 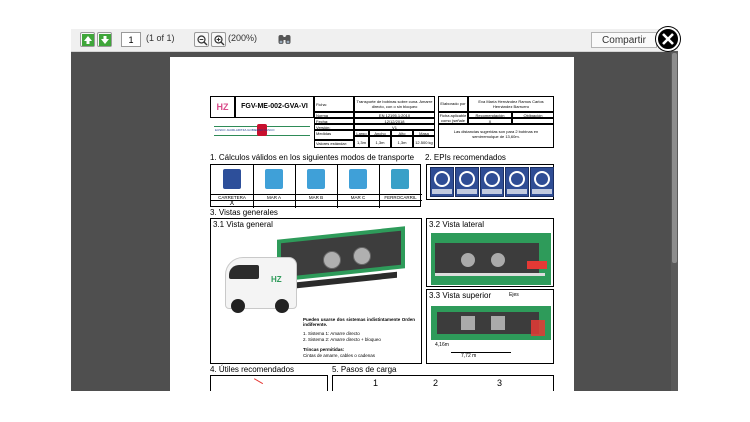 I want to click on vest-icon, so click(x=492, y=182).